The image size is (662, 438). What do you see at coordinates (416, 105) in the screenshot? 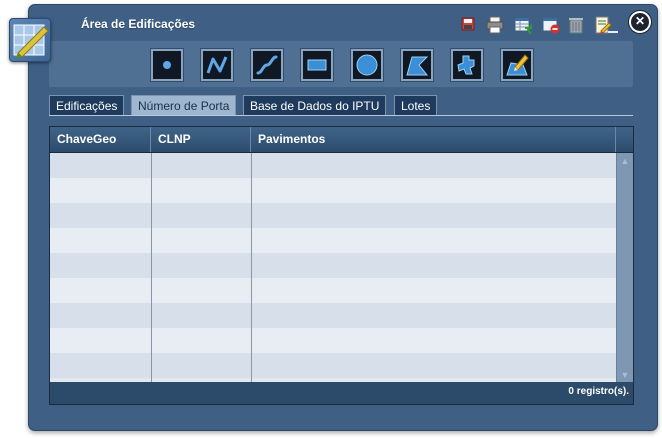
I see `tab-lotes: Lotes` at bounding box center [416, 105].